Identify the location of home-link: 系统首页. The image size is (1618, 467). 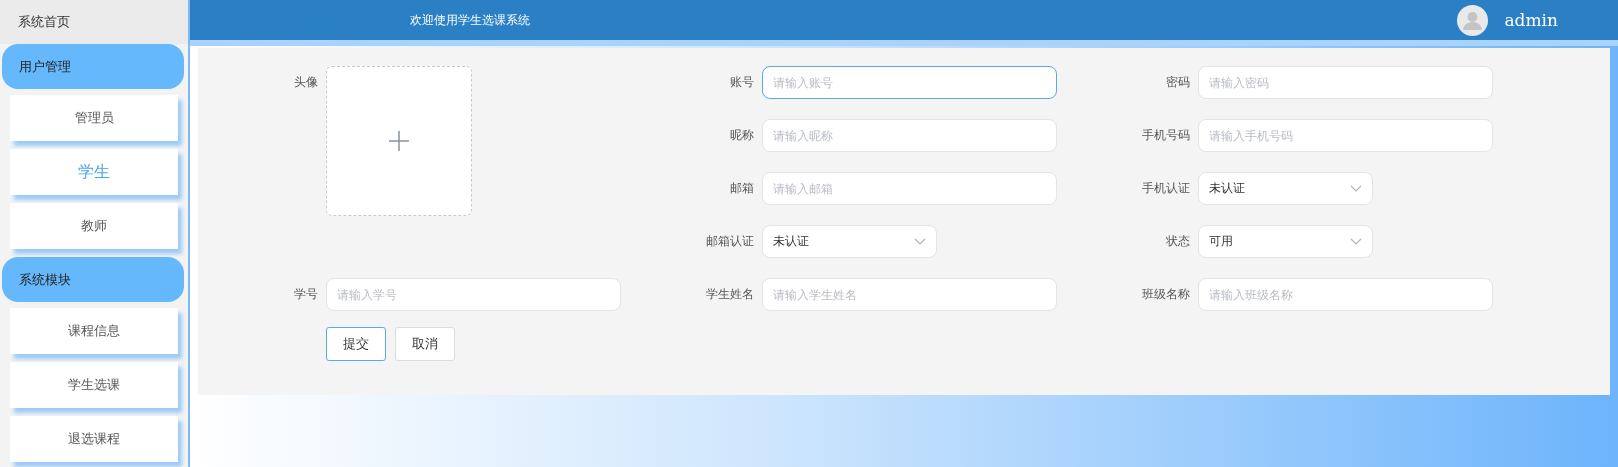
(94, 22).